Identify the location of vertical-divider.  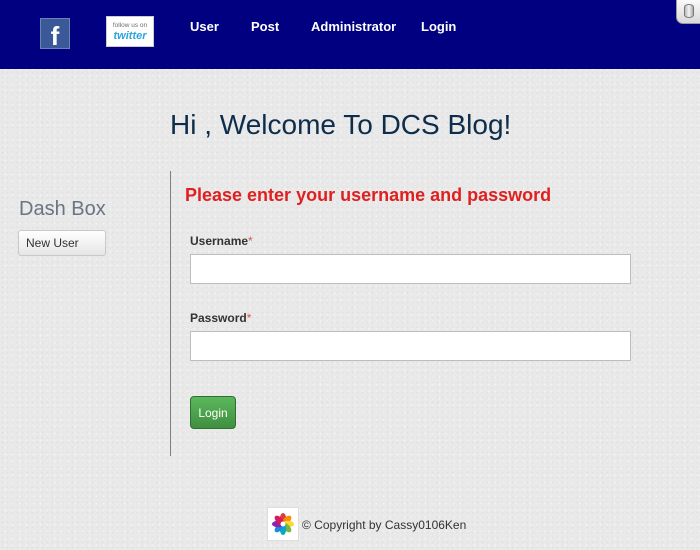
(170, 313).